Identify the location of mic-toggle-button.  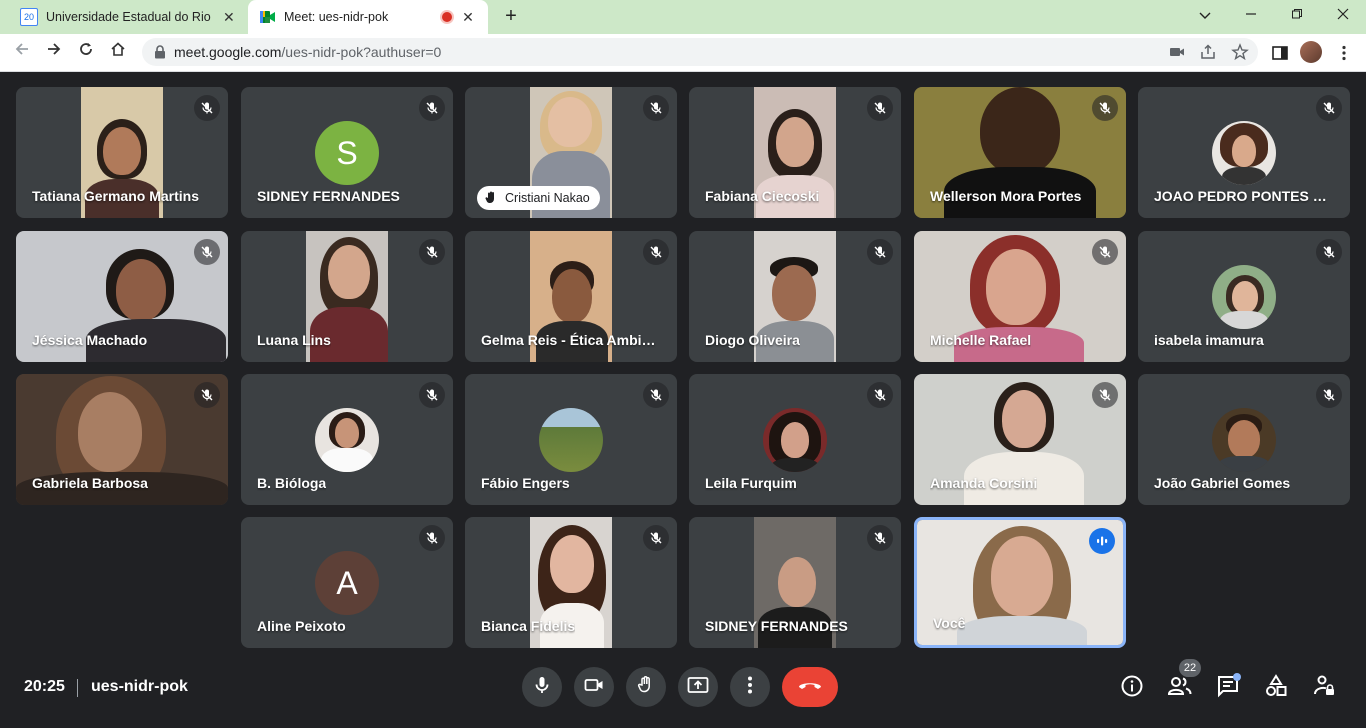
(542, 687).